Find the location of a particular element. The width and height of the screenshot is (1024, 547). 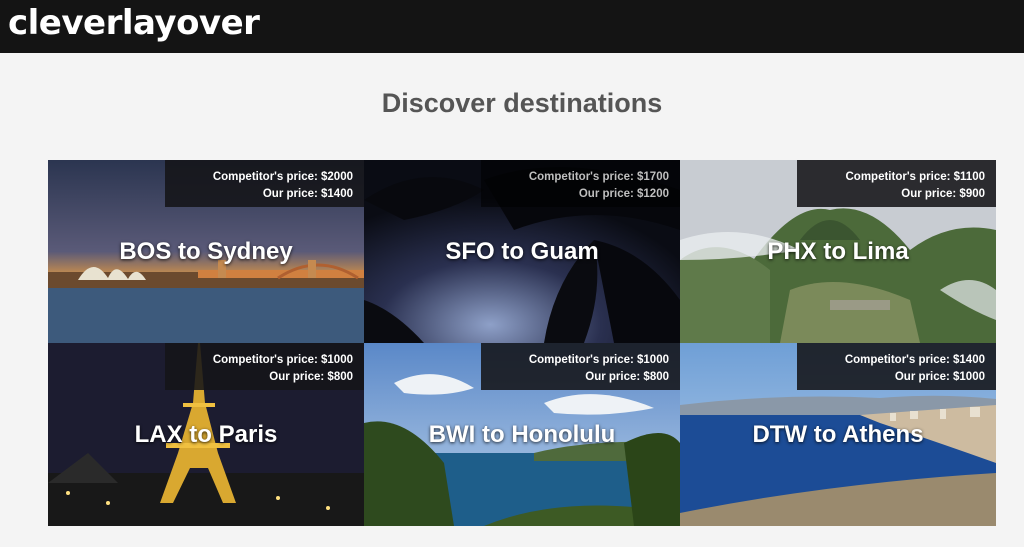

page-title: Discover destinations is located at coordinates (522, 103).